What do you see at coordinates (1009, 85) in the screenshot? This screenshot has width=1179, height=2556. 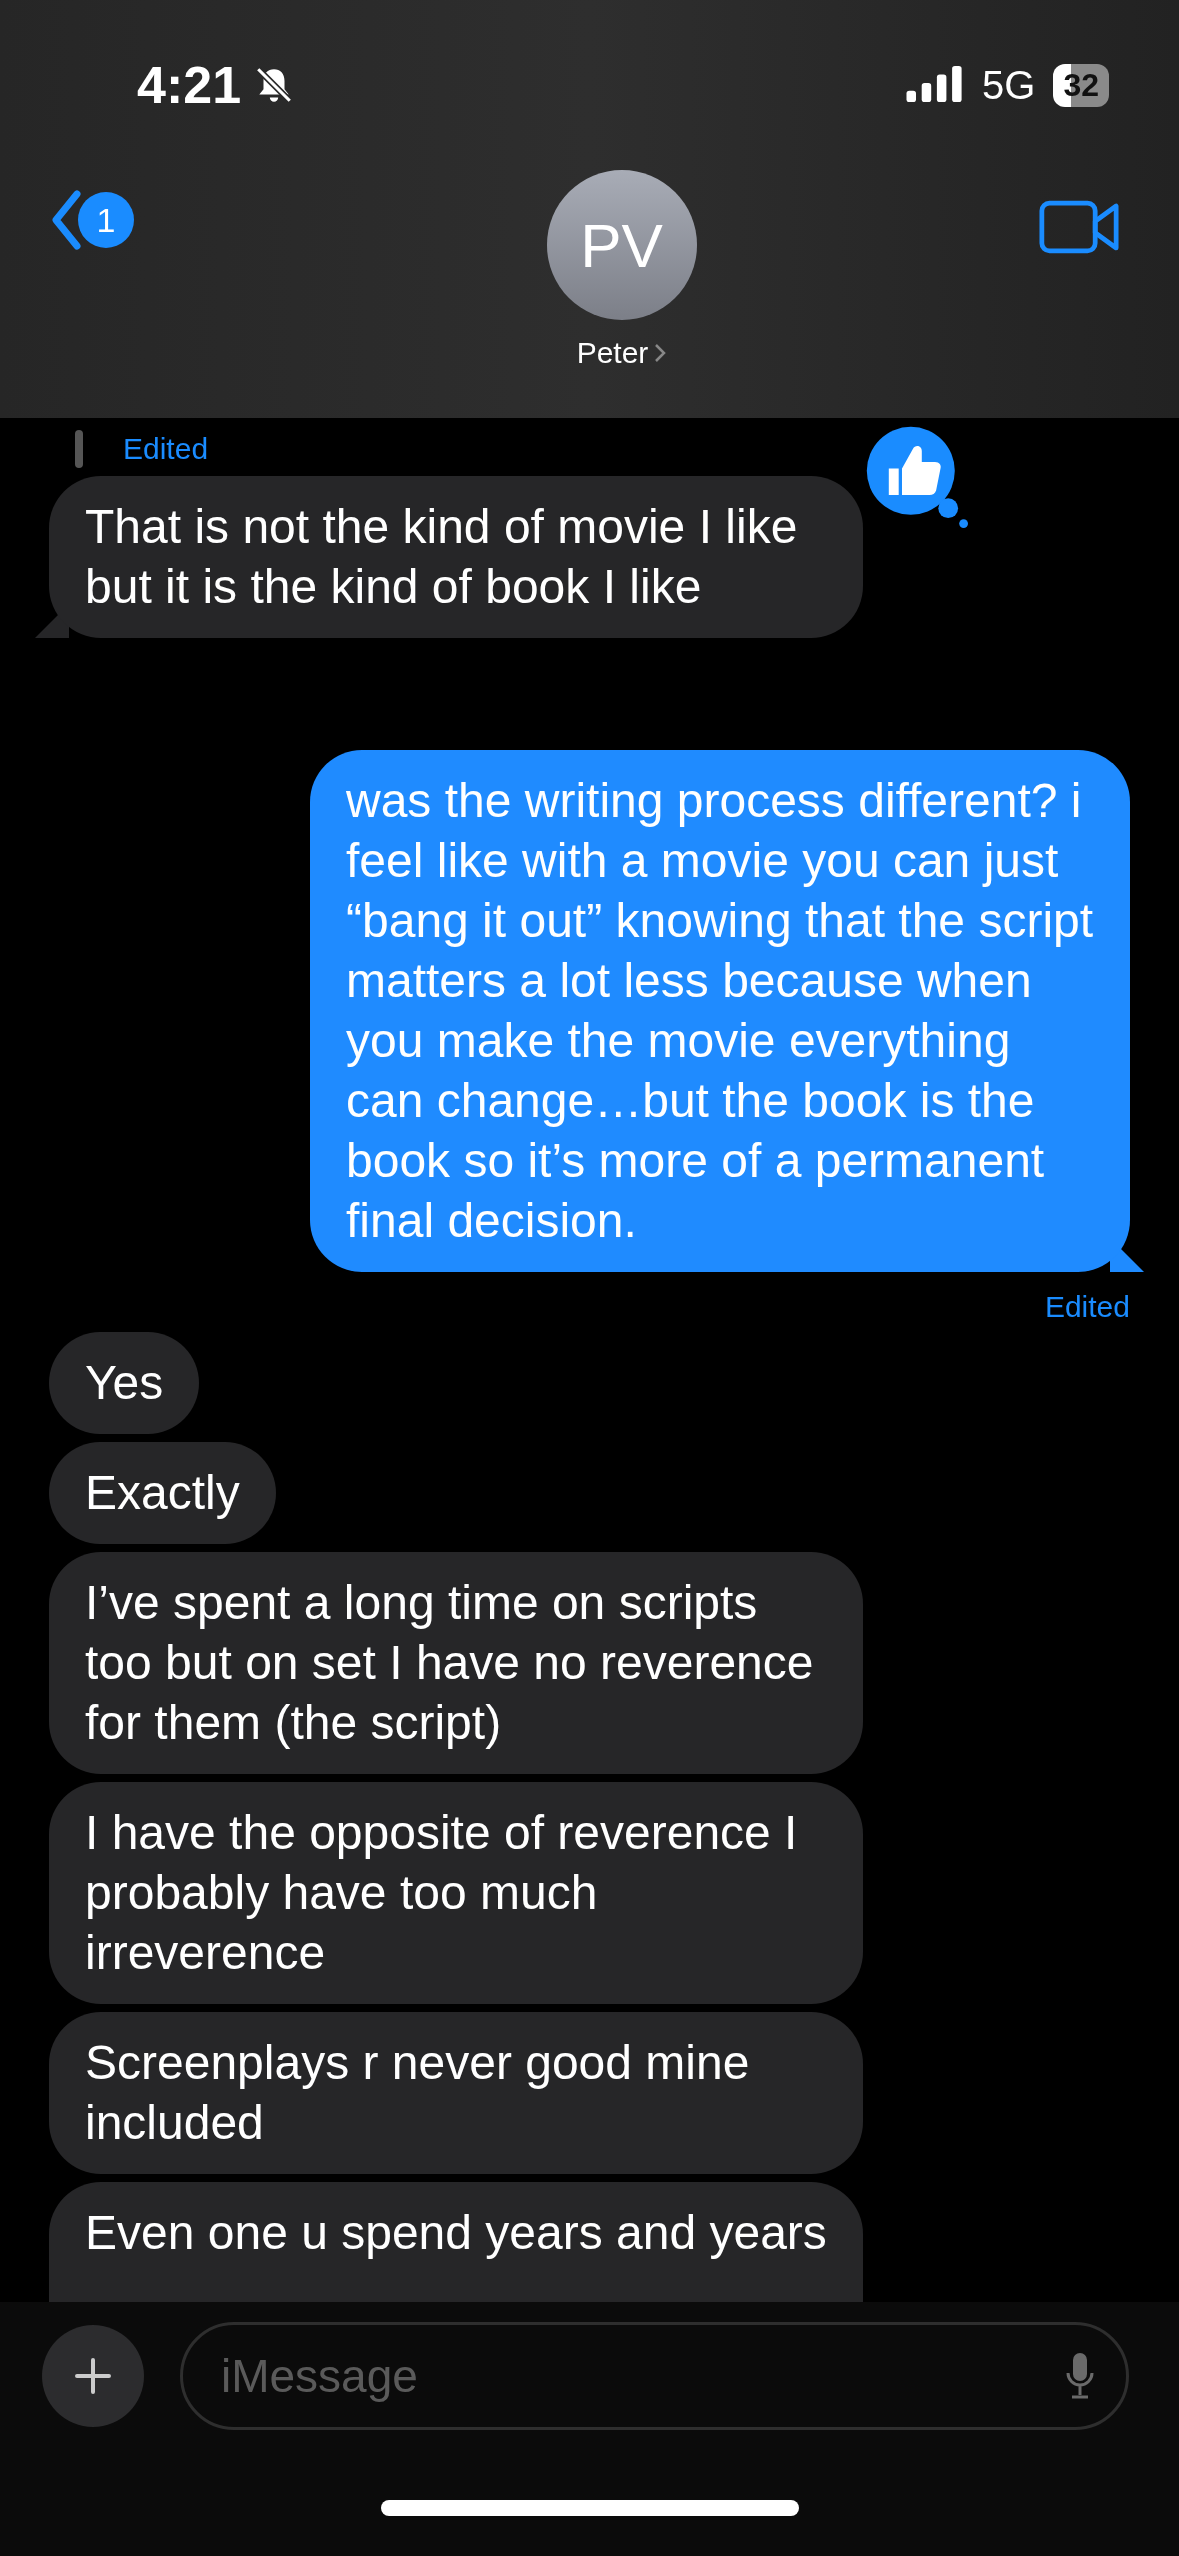 I see `network-label: 5G` at bounding box center [1009, 85].